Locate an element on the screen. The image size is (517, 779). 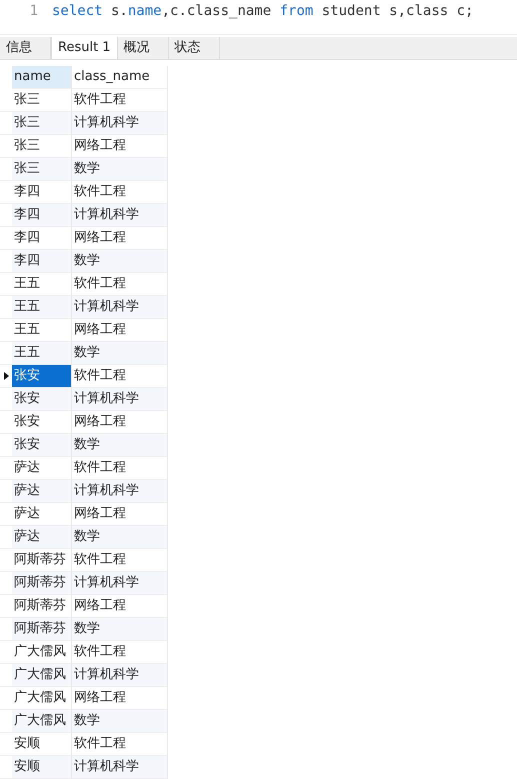
line-number: 1 is located at coordinates (33, 11).